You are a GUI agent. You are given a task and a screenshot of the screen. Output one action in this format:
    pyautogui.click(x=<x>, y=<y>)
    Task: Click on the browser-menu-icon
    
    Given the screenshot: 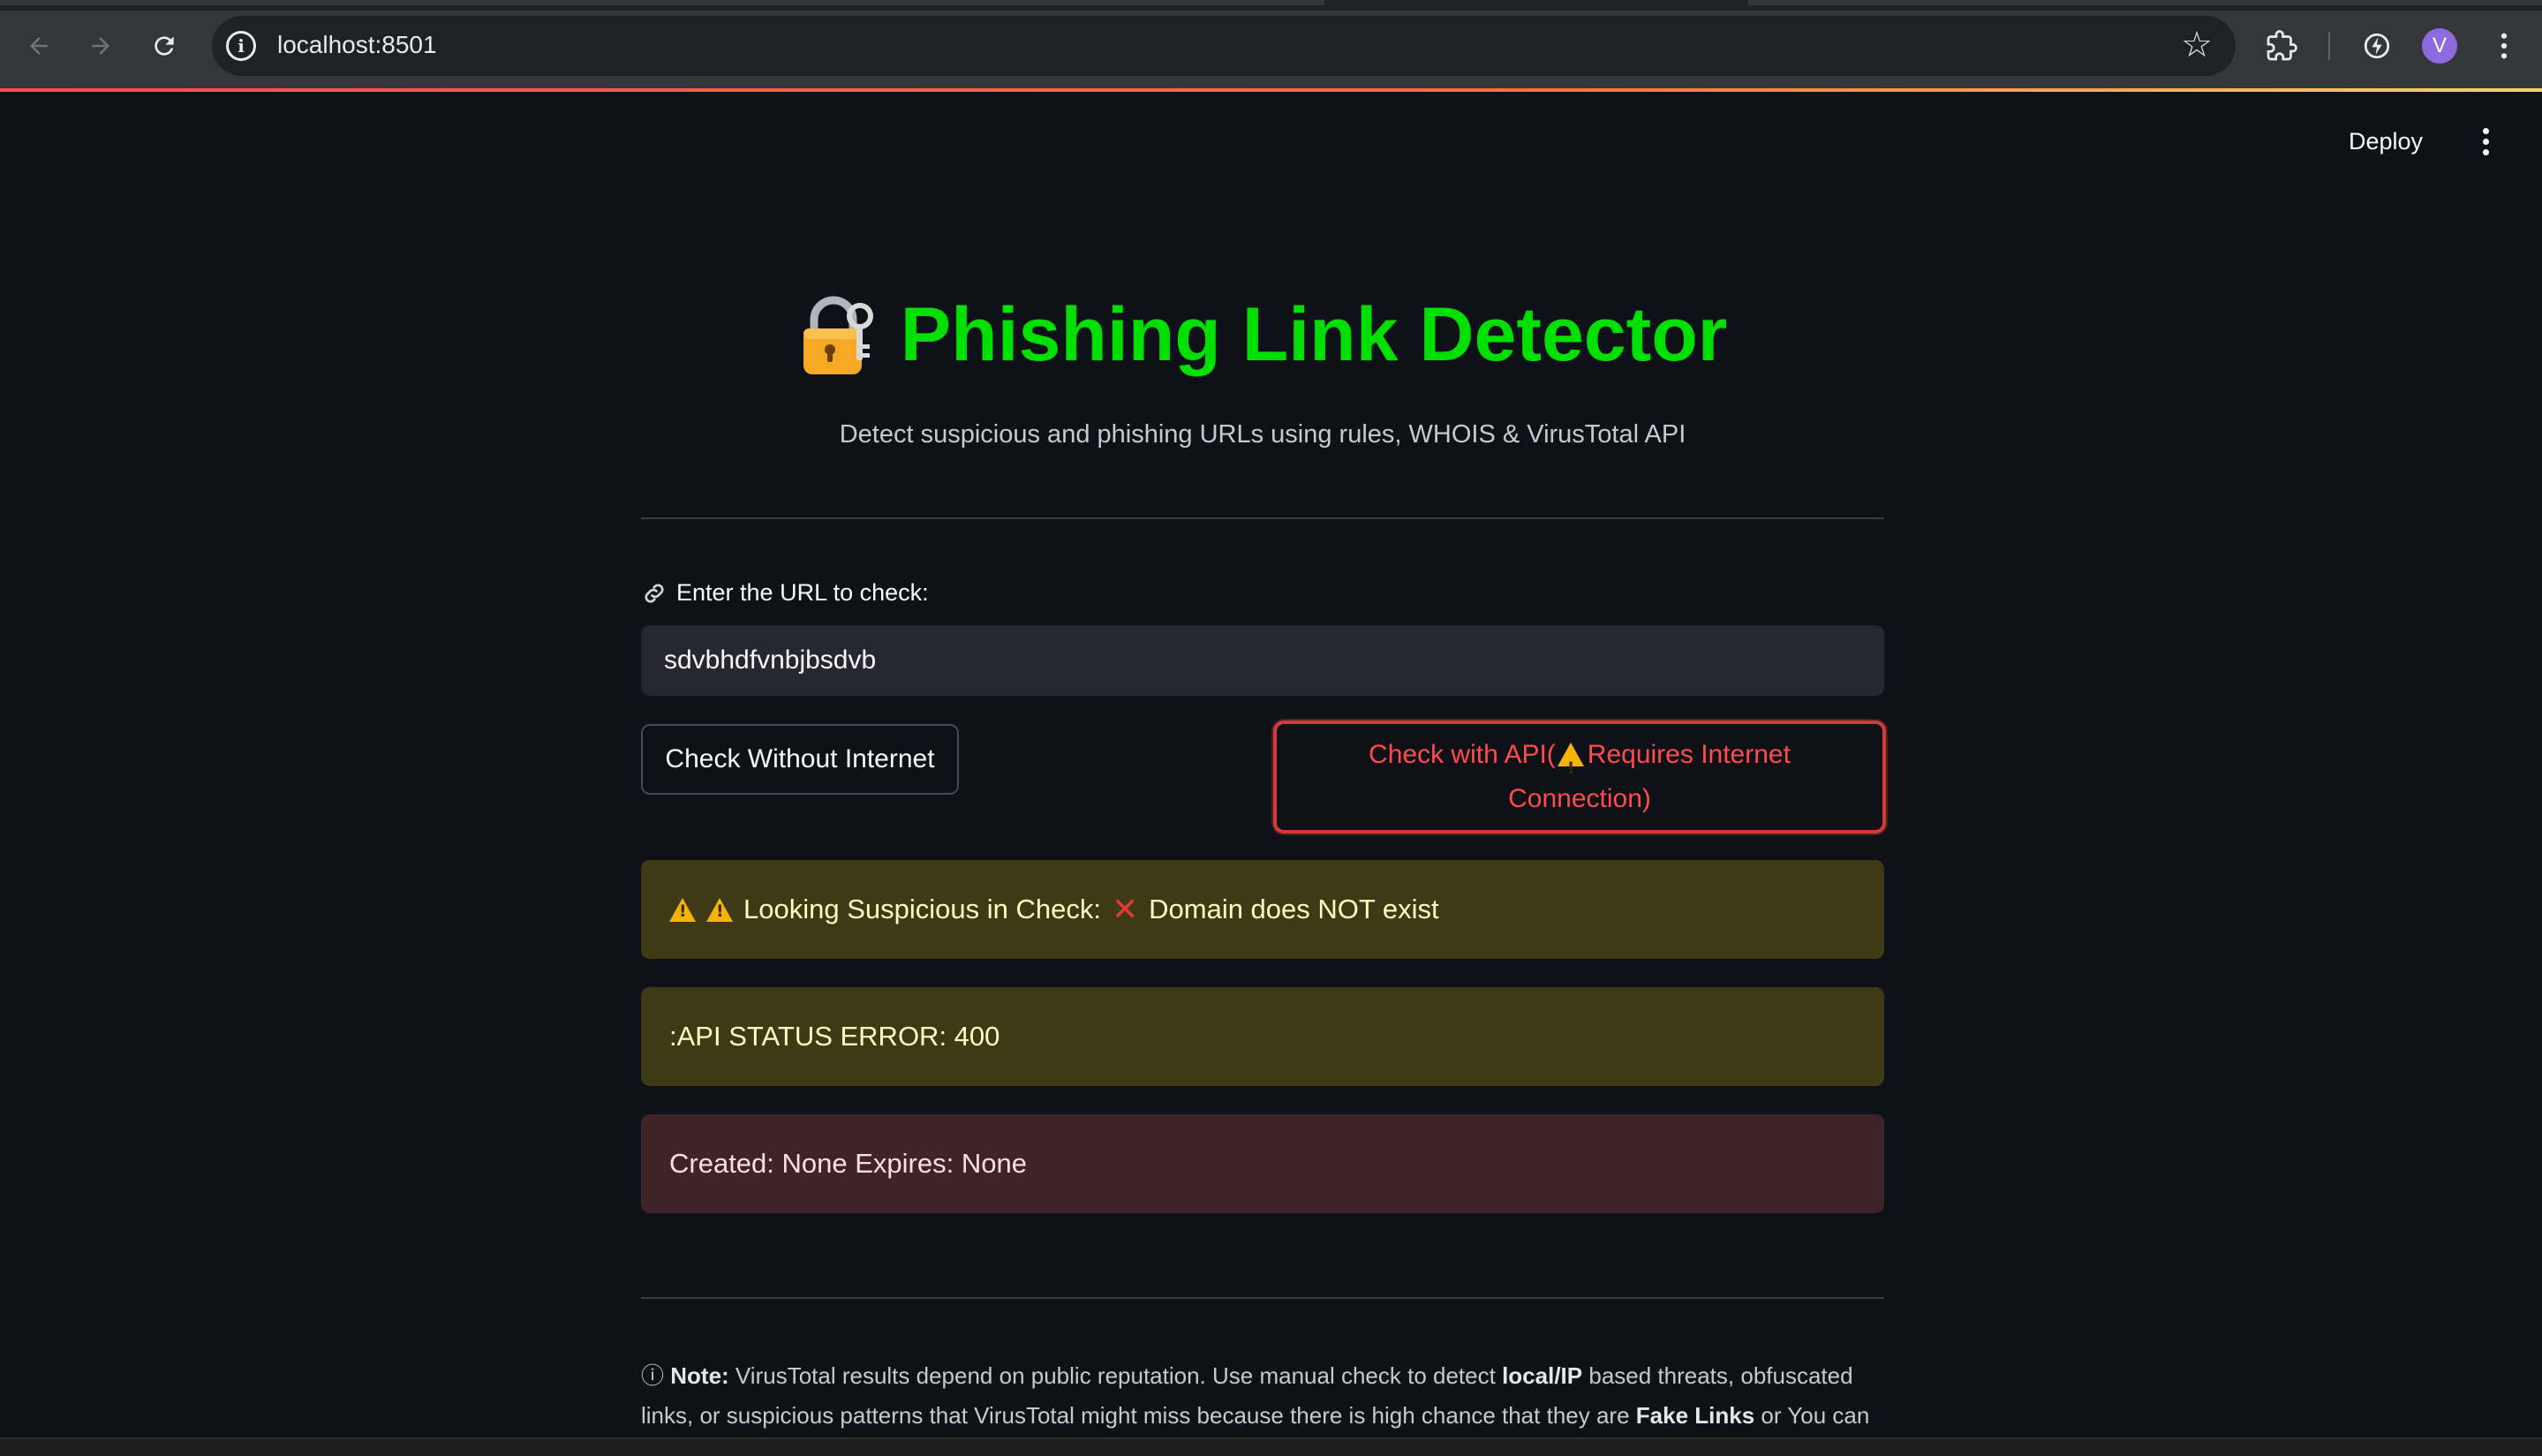 What is the action you would take?
    pyautogui.click(x=2504, y=46)
    